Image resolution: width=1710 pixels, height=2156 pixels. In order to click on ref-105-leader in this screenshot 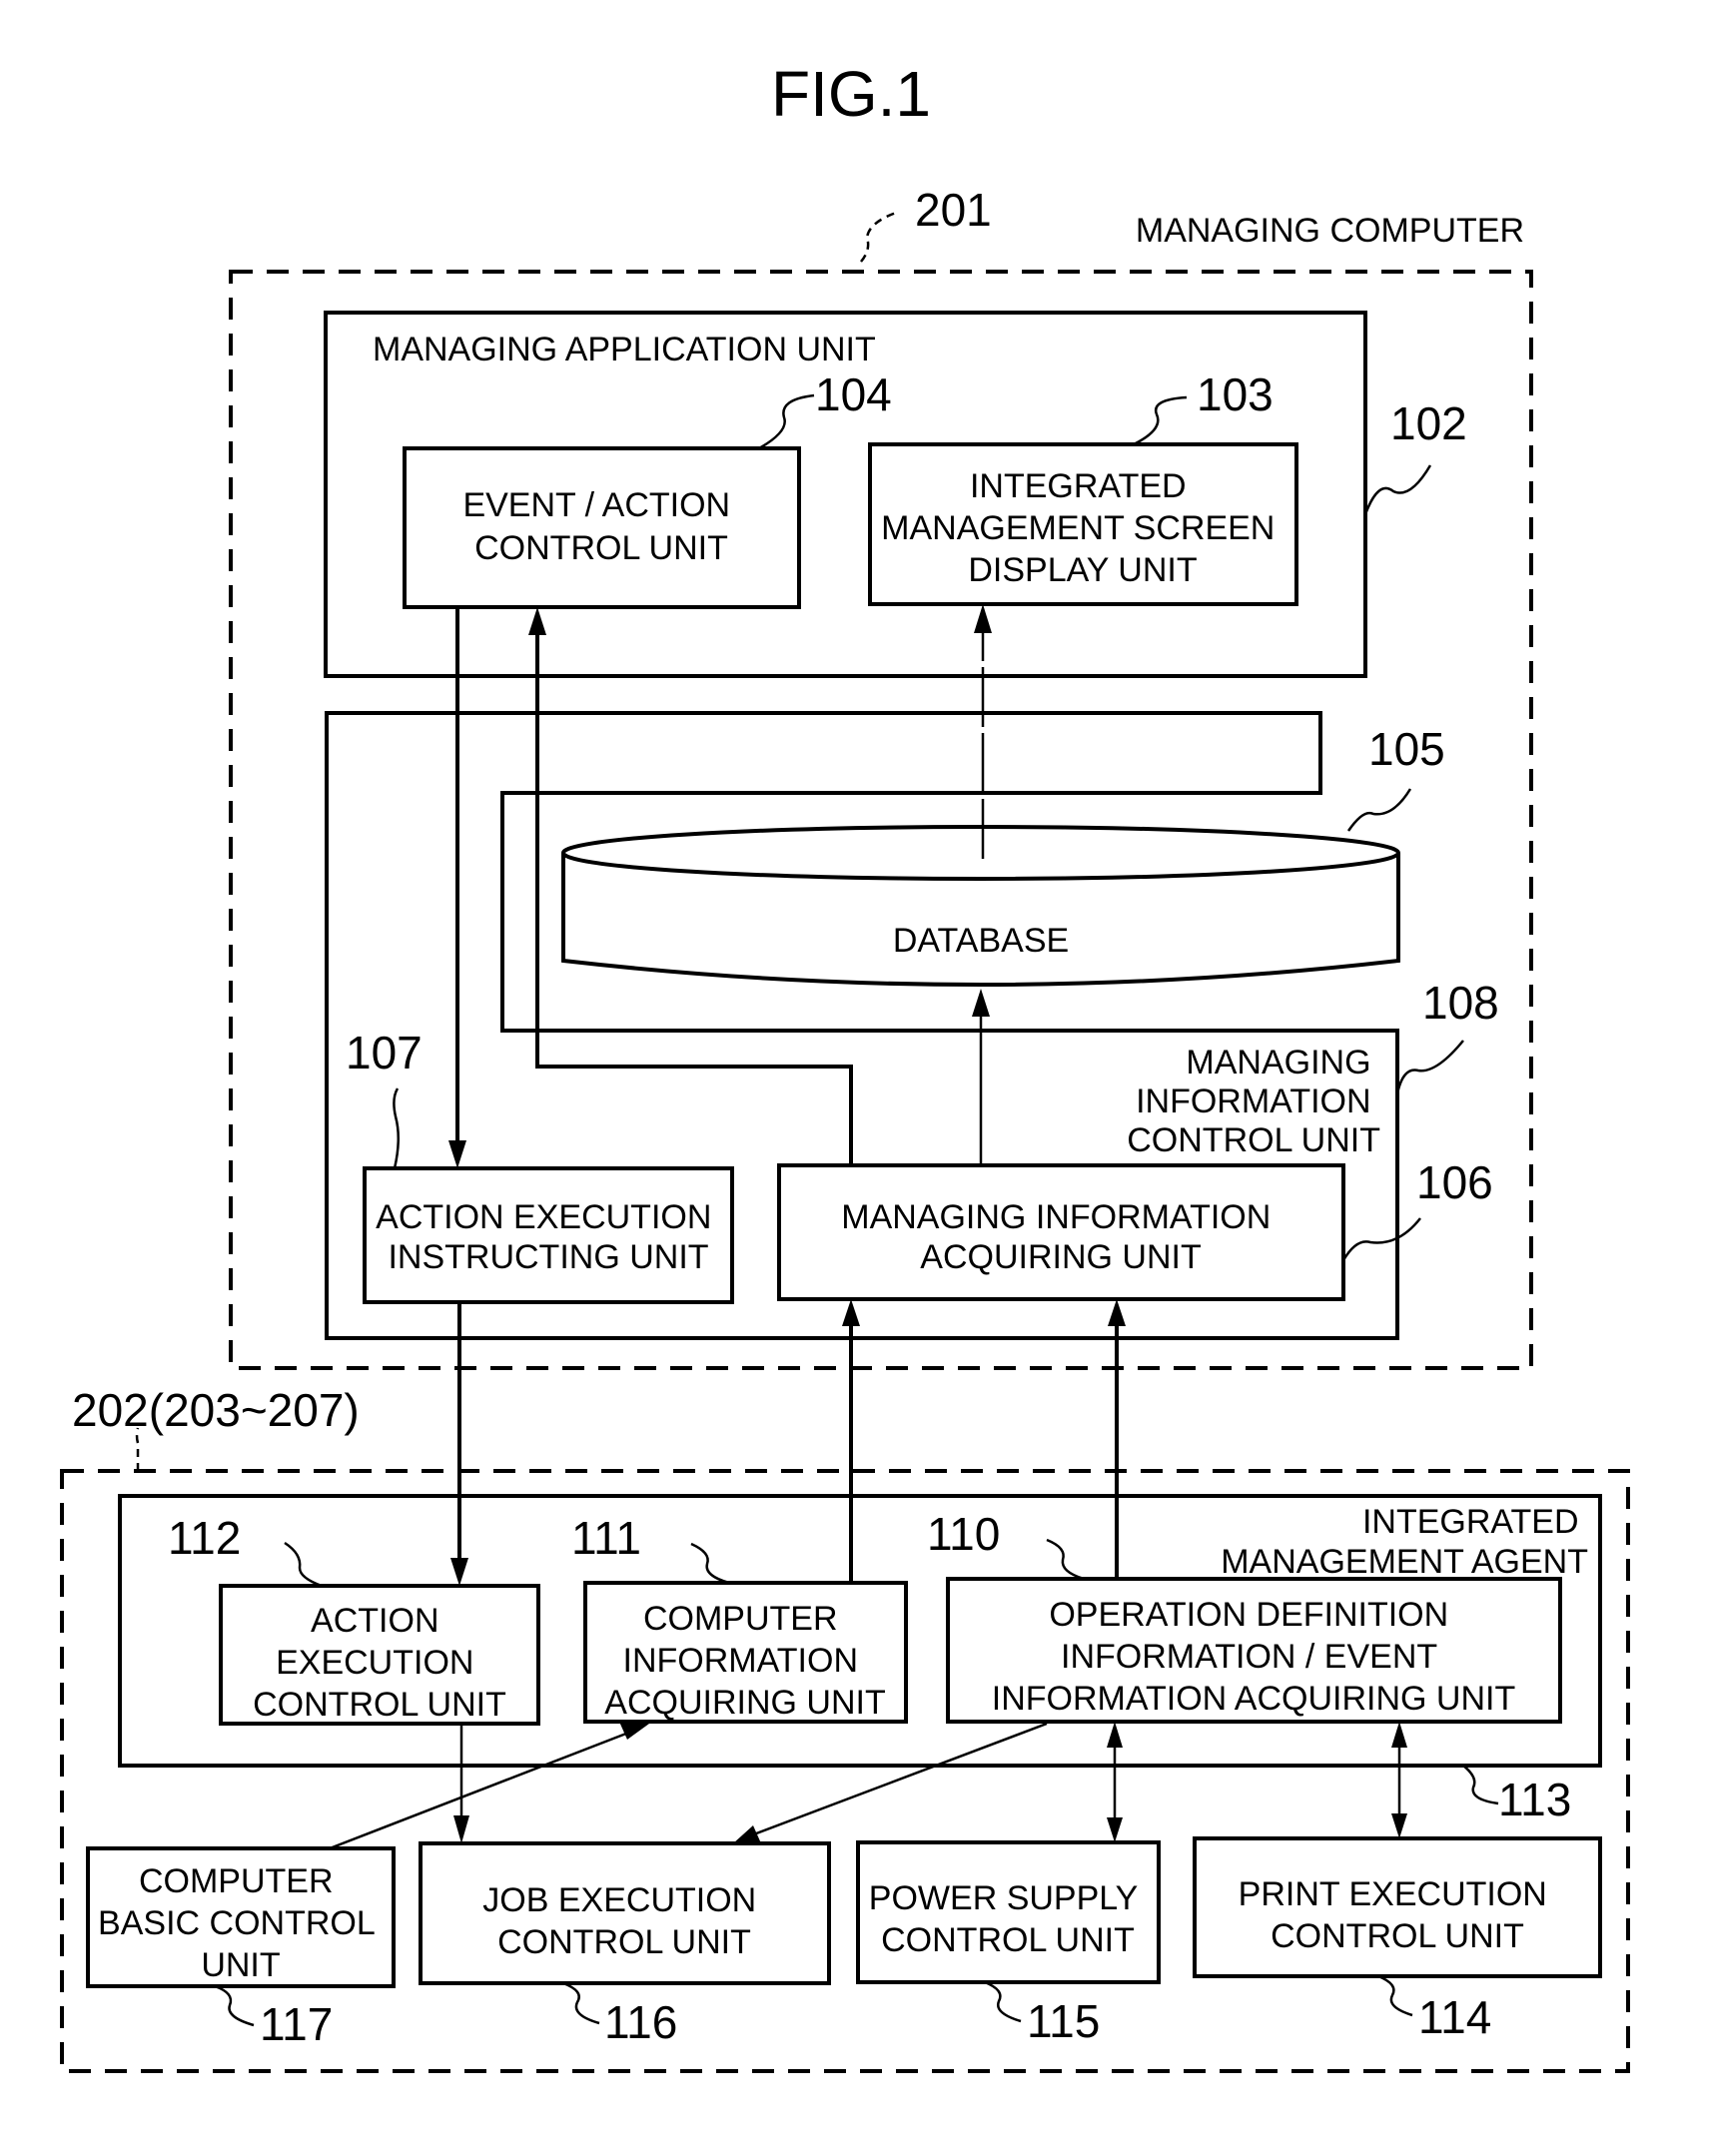, I will do `click(1379, 810)`.